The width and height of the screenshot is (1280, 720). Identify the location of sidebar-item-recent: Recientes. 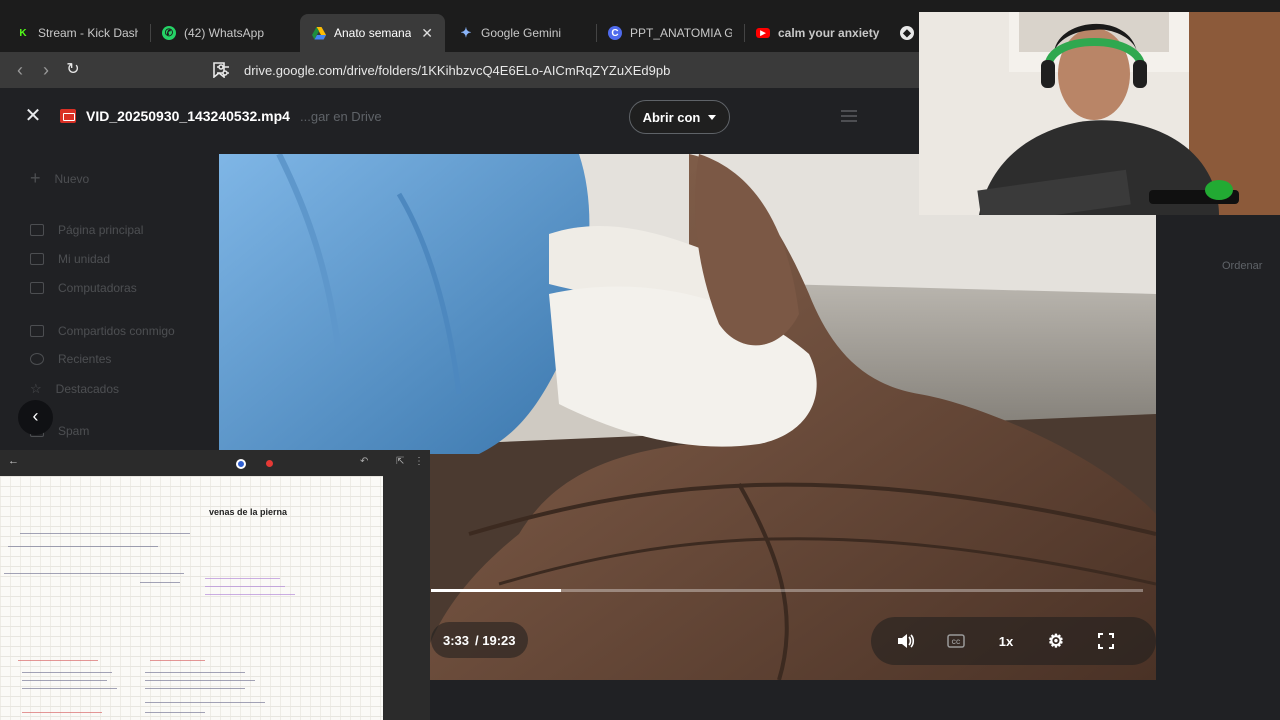
(70, 359).